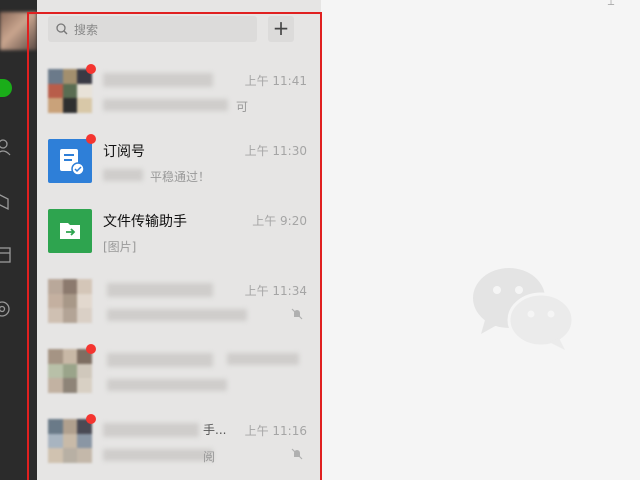  What do you see at coordinates (275, 291) in the screenshot?
I see `chat-time: 上午 11:34` at bounding box center [275, 291].